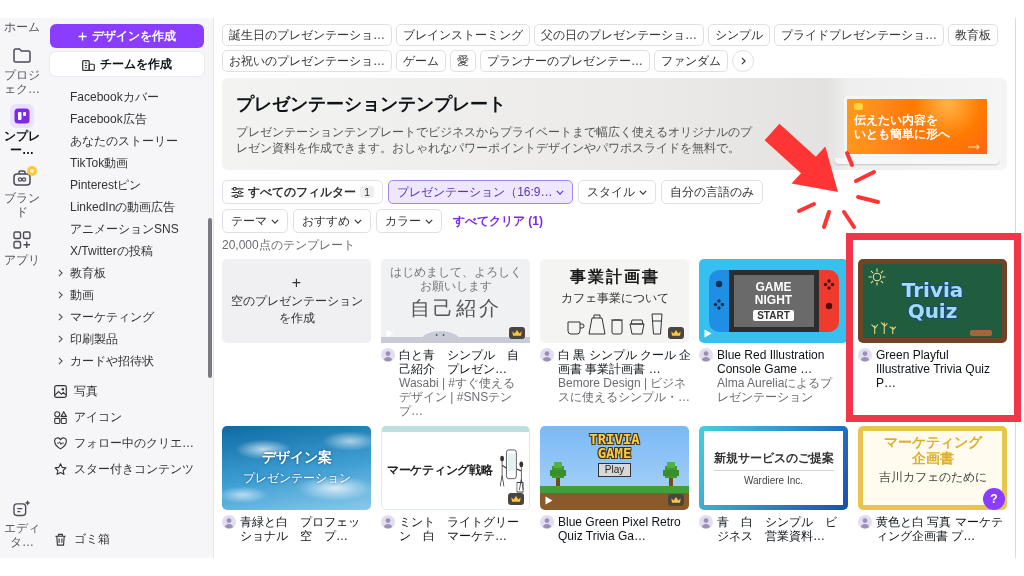 This screenshot has width=1024, height=576. What do you see at coordinates (127, 361) in the screenshot?
I see `menu-group: カードや招待状` at bounding box center [127, 361].